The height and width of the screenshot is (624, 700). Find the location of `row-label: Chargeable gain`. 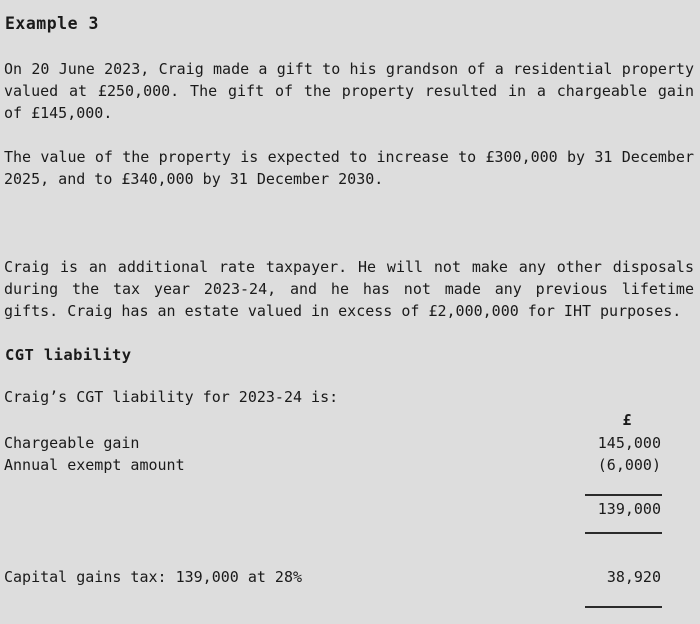

row-label: Chargeable gain is located at coordinates (72, 443).